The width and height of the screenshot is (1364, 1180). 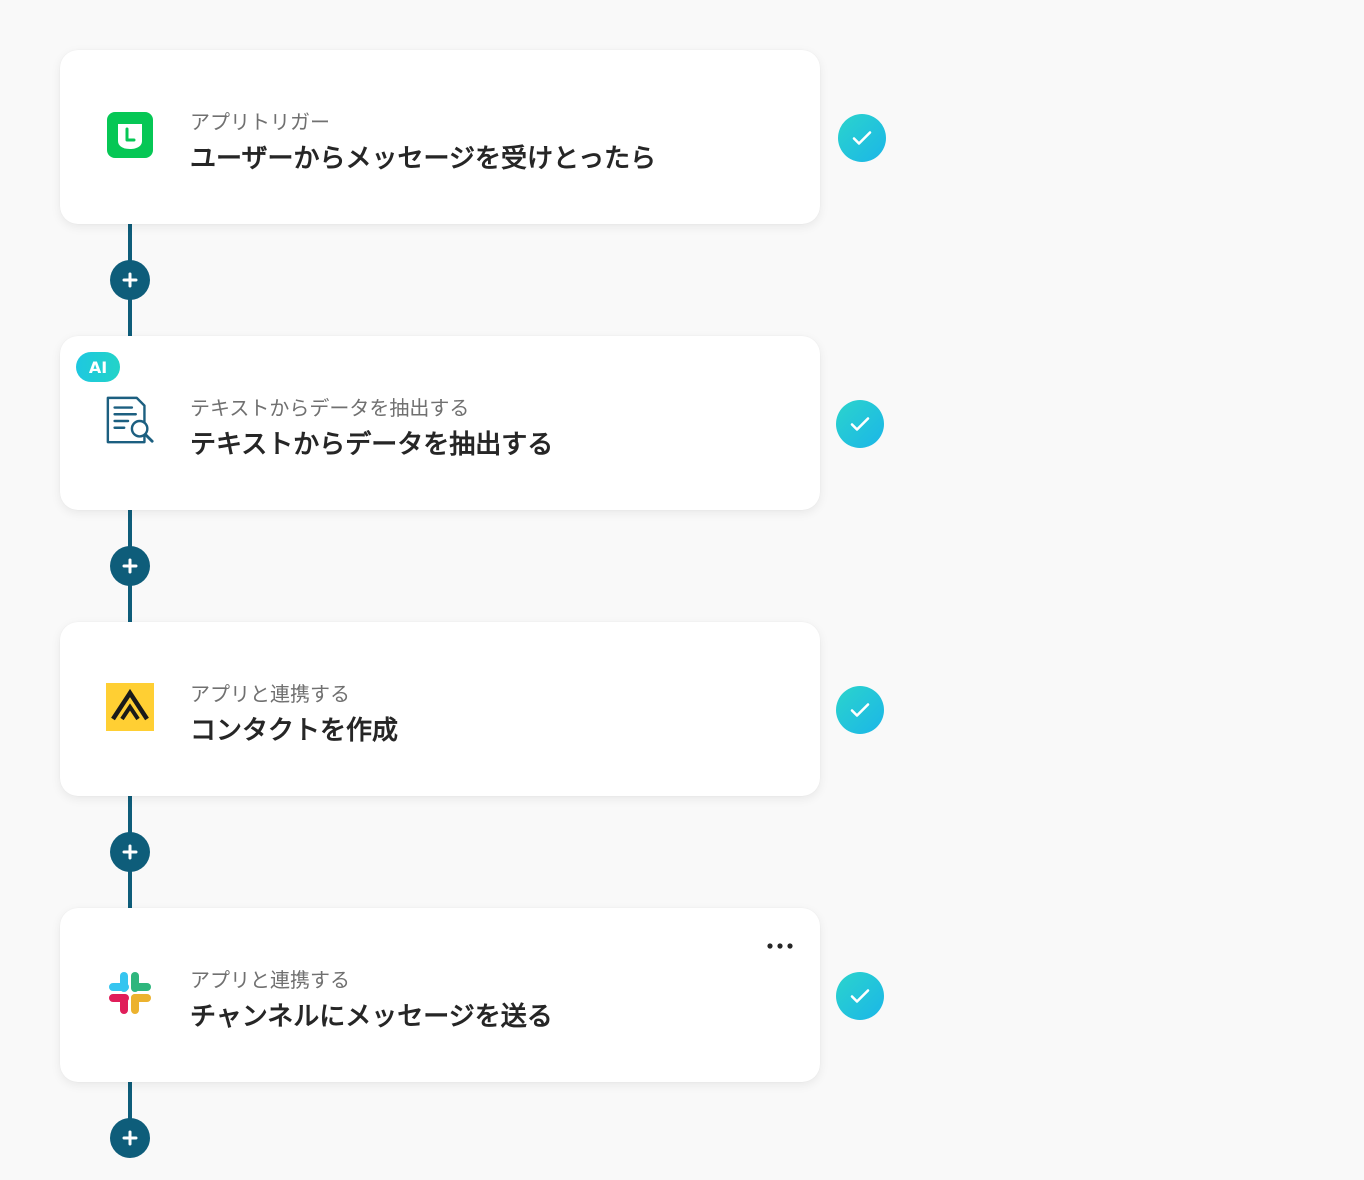 What do you see at coordinates (130, 707) in the screenshot?
I see `app-logo-icon` at bounding box center [130, 707].